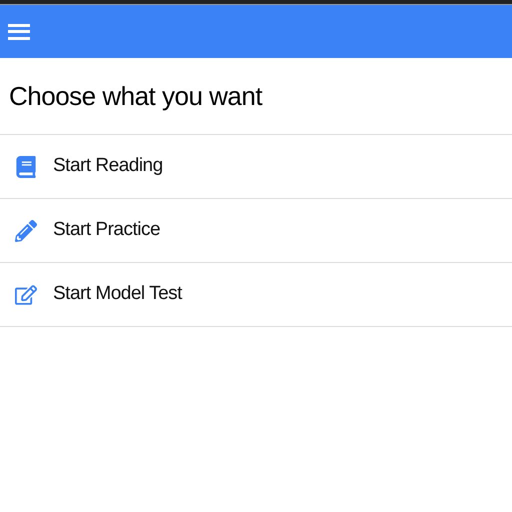  I want to click on edit-icon, so click(26, 295).